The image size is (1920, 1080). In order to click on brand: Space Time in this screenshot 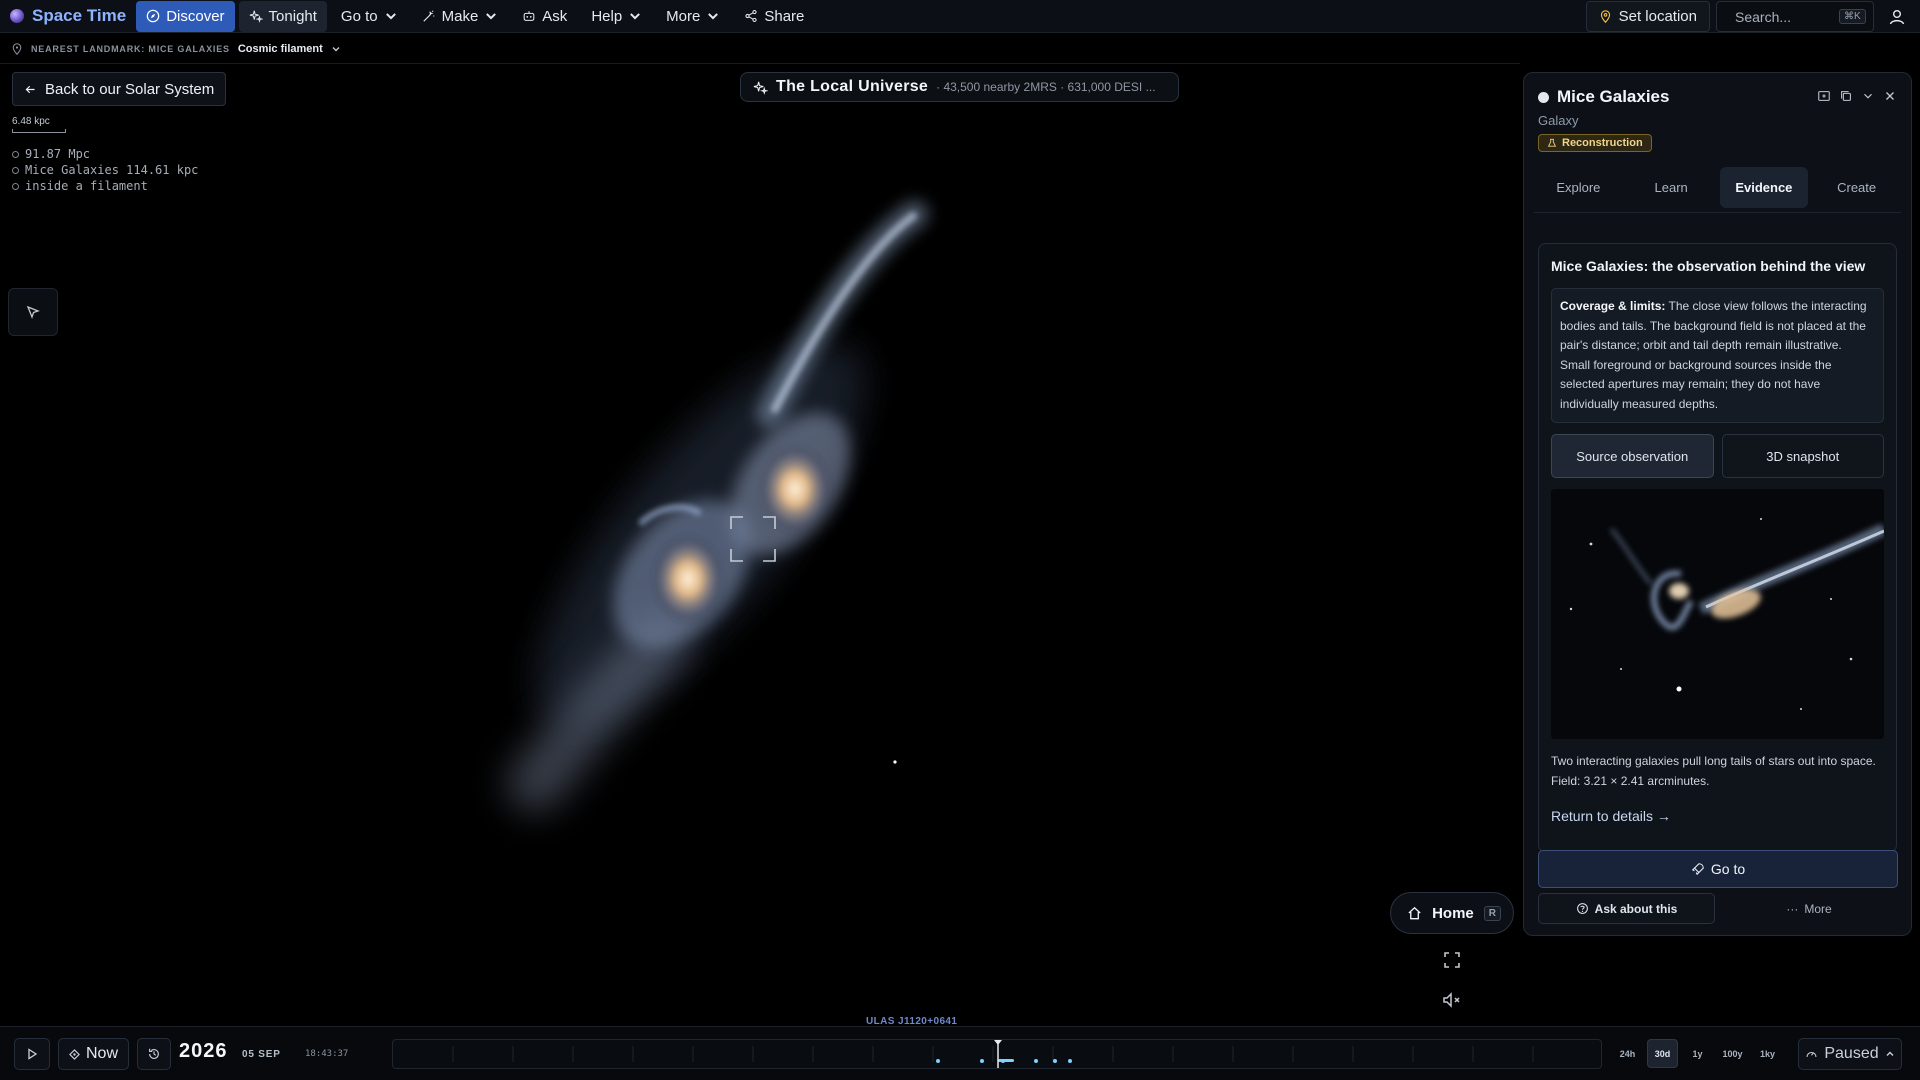, I will do `click(68, 16)`.